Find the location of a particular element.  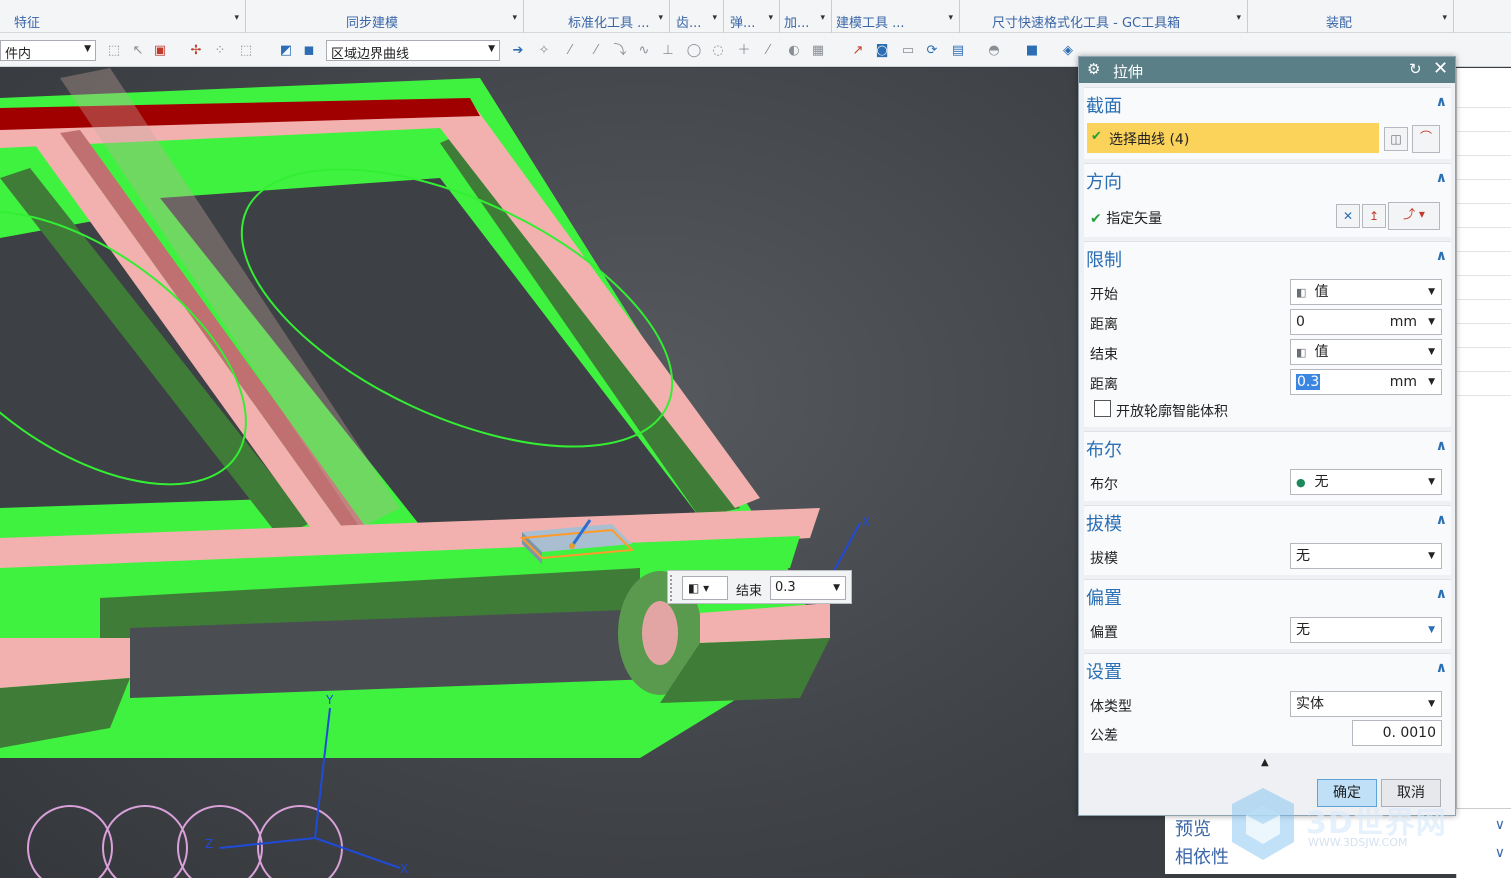

line-icon: ⁄ is located at coordinates (570, 51).